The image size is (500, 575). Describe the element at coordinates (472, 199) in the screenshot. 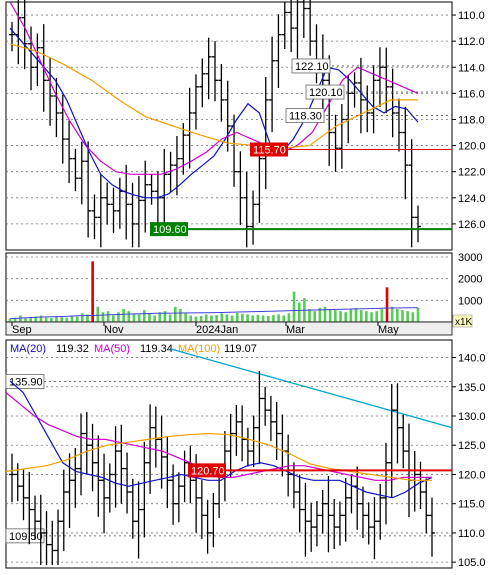

I see `price-y-tick-label: 124.0` at that location.